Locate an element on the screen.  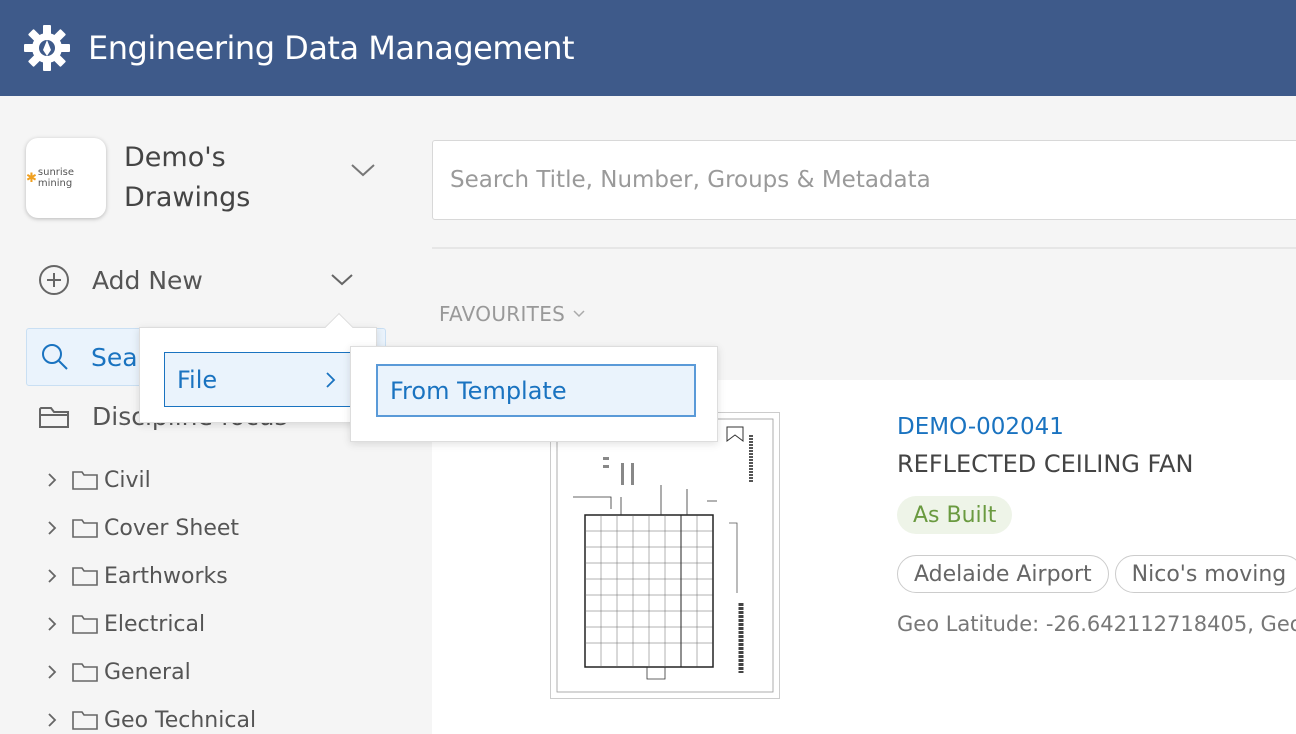
tag-chip: Nico's moving is located at coordinates (1205, 574).